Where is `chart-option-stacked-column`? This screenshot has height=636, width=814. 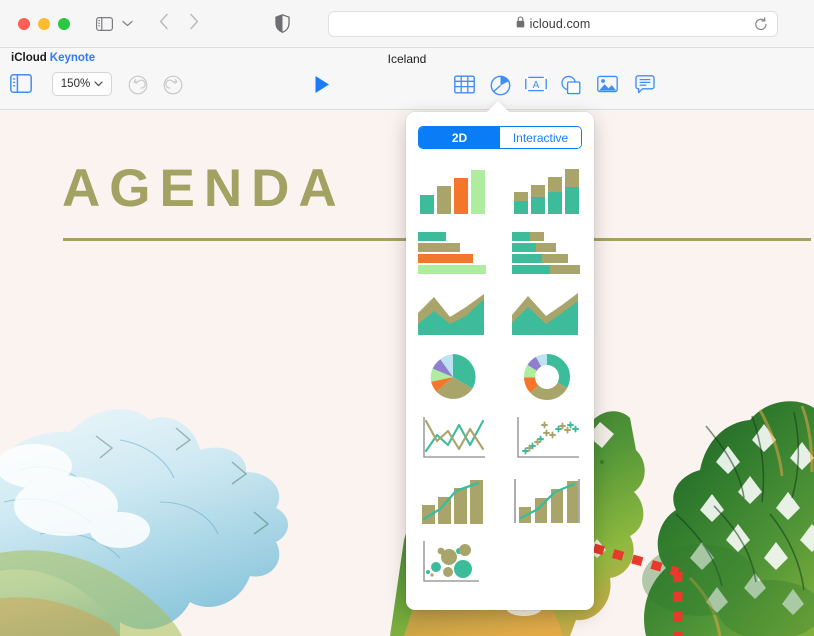 chart-option-stacked-column is located at coordinates (547, 191).